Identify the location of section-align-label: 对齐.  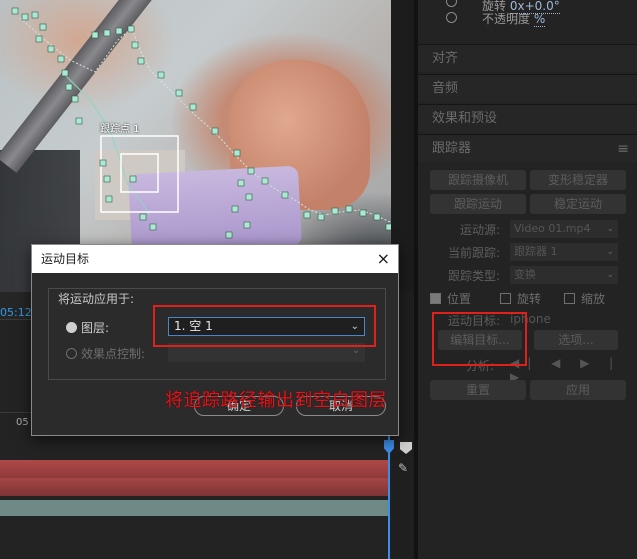
(445, 58).